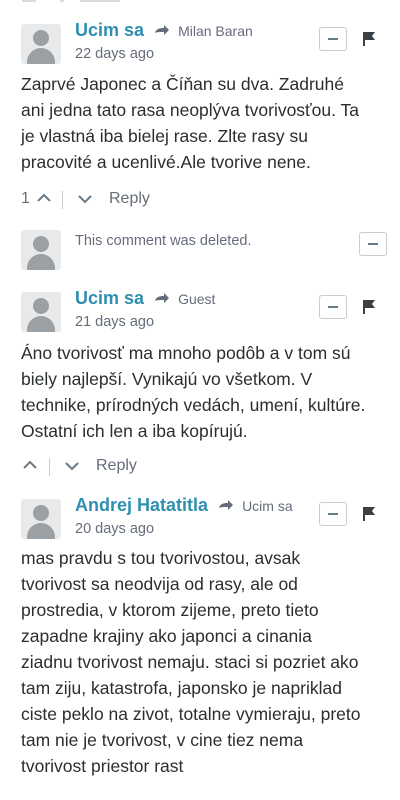 This screenshot has width=400, height=800. I want to click on comment-header: Ucim sa Milan Baran, so click(164, 30).